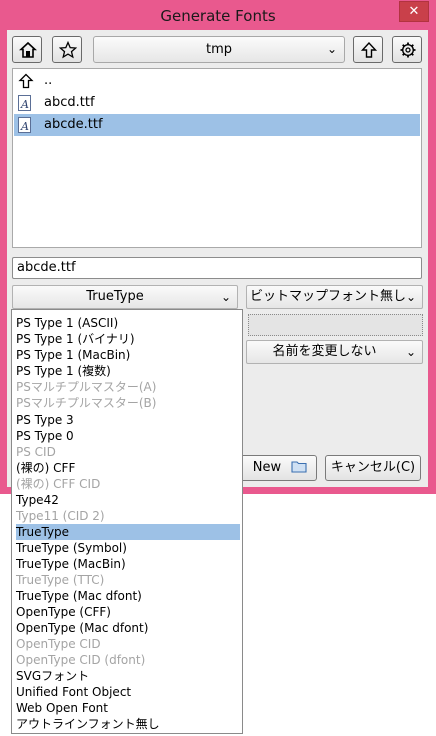 This screenshot has width=436, height=736. I want to click on home-button, so click(27, 49).